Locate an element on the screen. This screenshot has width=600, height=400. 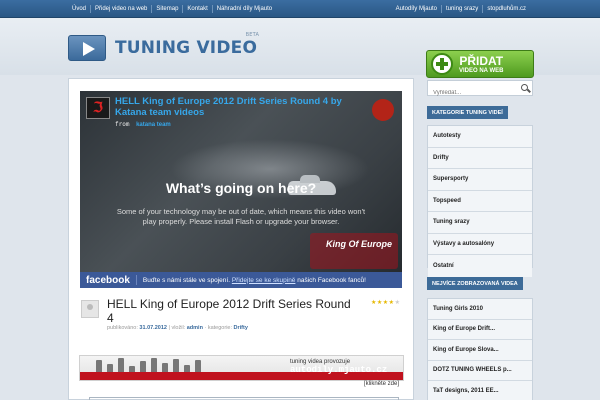
beta-badge: BETA is located at coordinates (252, 35).